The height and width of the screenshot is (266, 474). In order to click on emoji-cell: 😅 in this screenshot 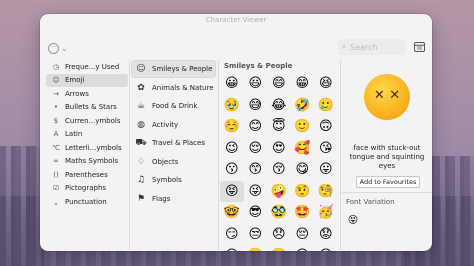, I will do `click(256, 106)`.